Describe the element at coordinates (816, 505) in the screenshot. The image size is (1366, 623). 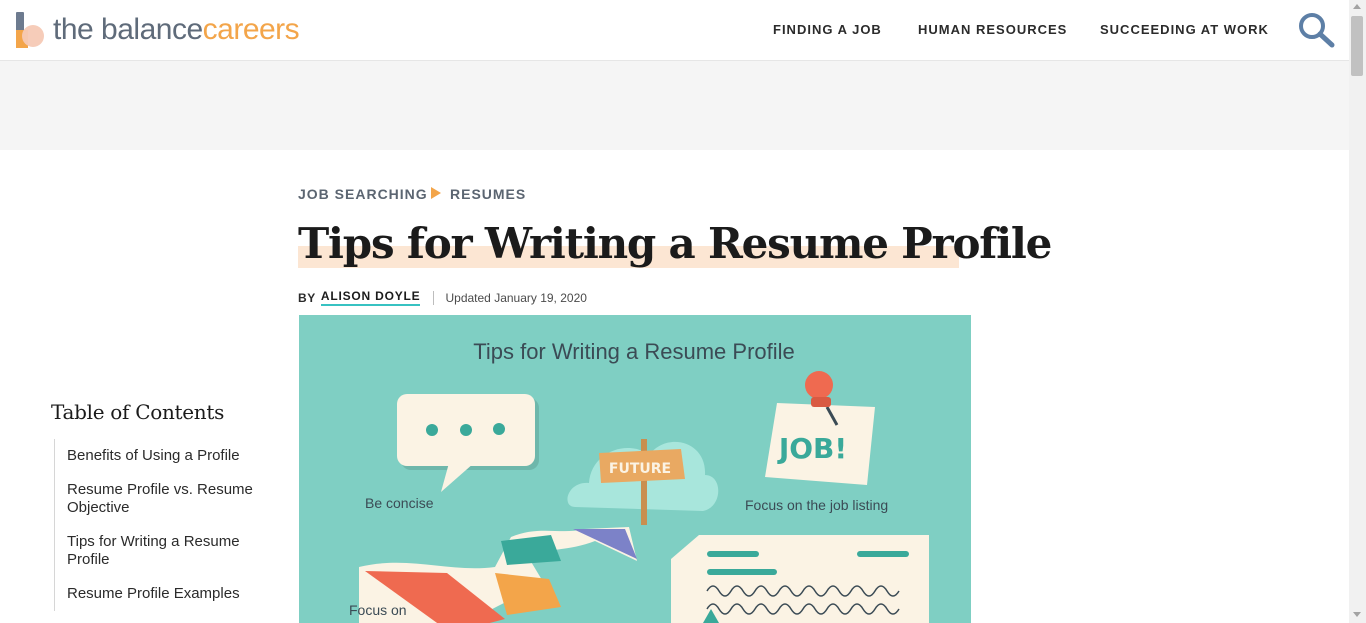
I see `label-job-listing: Focus on the job listing` at that location.